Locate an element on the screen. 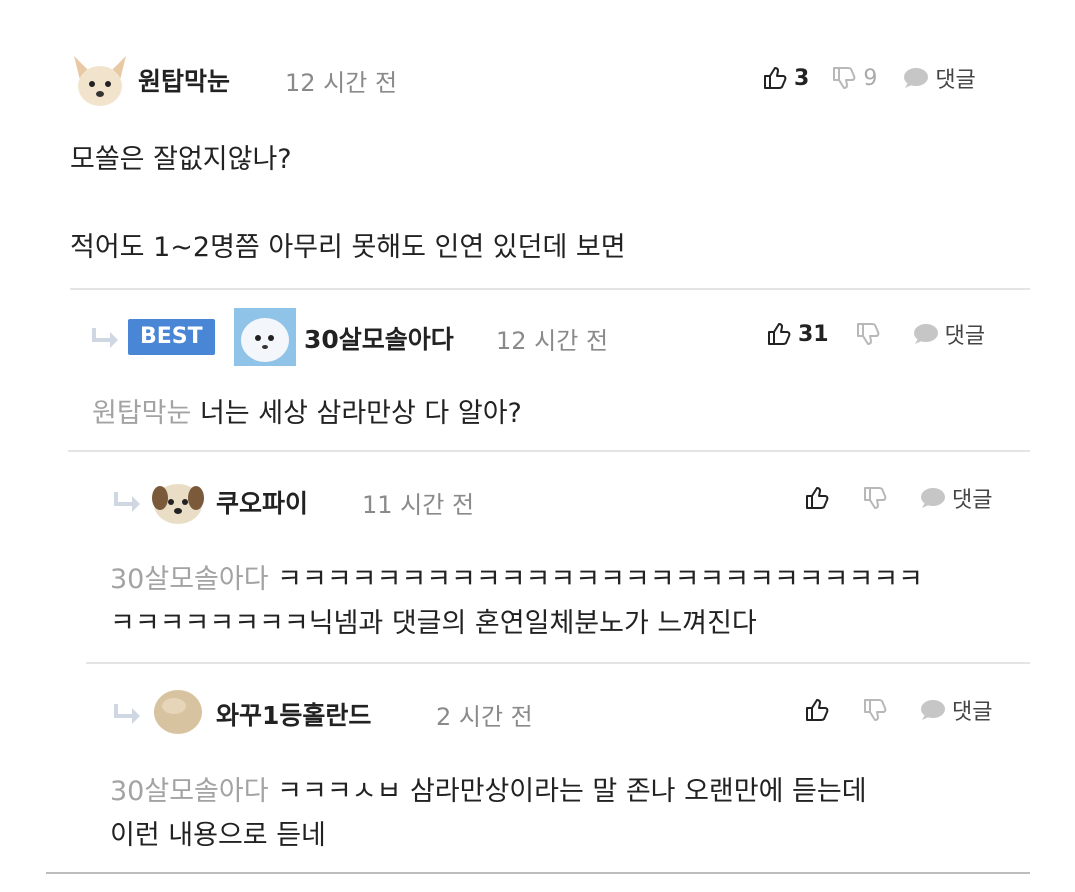 This screenshot has width=1075, height=892. comment-author: 와꾸1등홀란드 is located at coordinates (293, 714).